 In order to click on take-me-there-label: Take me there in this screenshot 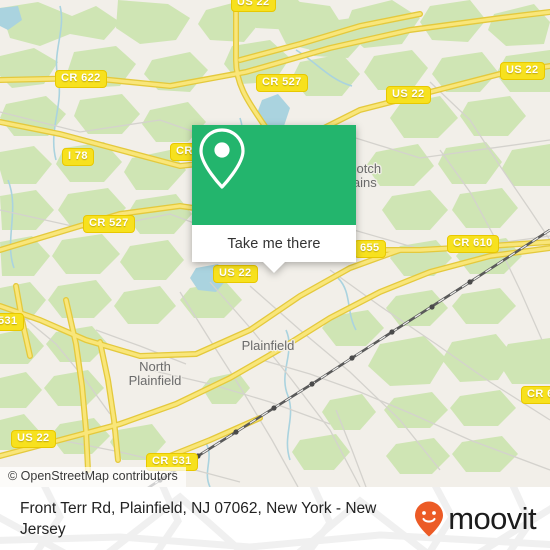, I will do `click(274, 243)`.